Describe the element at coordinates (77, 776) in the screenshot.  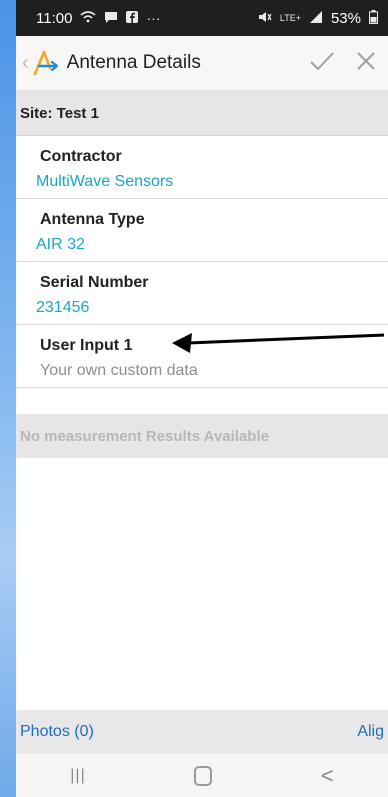
I see `recents-button: |||` at that location.